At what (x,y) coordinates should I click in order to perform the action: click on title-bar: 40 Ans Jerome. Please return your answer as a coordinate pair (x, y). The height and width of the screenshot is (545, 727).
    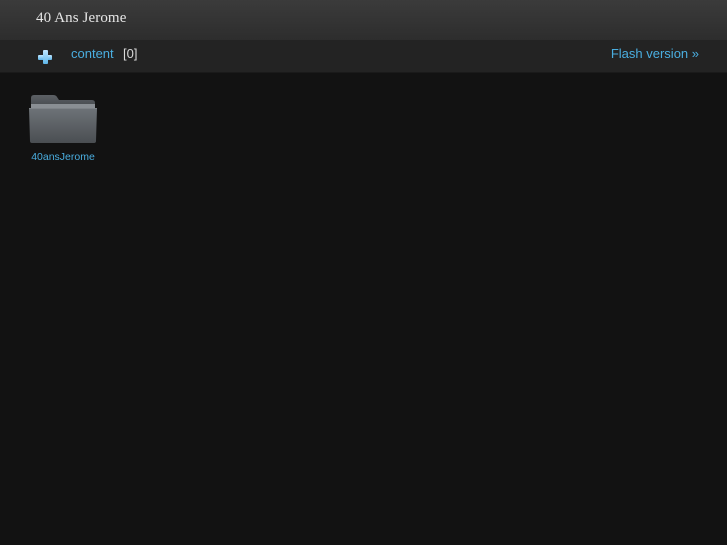
    Looking at the image, I should click on (363, 20).